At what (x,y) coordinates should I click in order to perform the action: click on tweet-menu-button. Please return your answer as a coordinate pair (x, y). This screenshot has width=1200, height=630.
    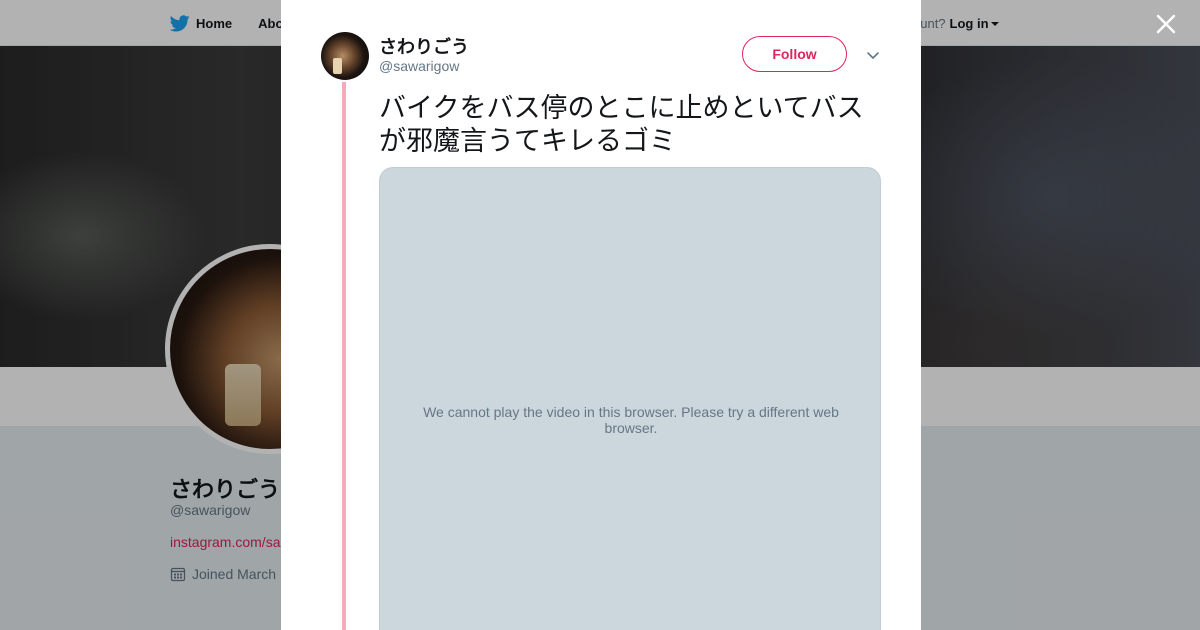
    Looking at the image, I should click on (873, 55).